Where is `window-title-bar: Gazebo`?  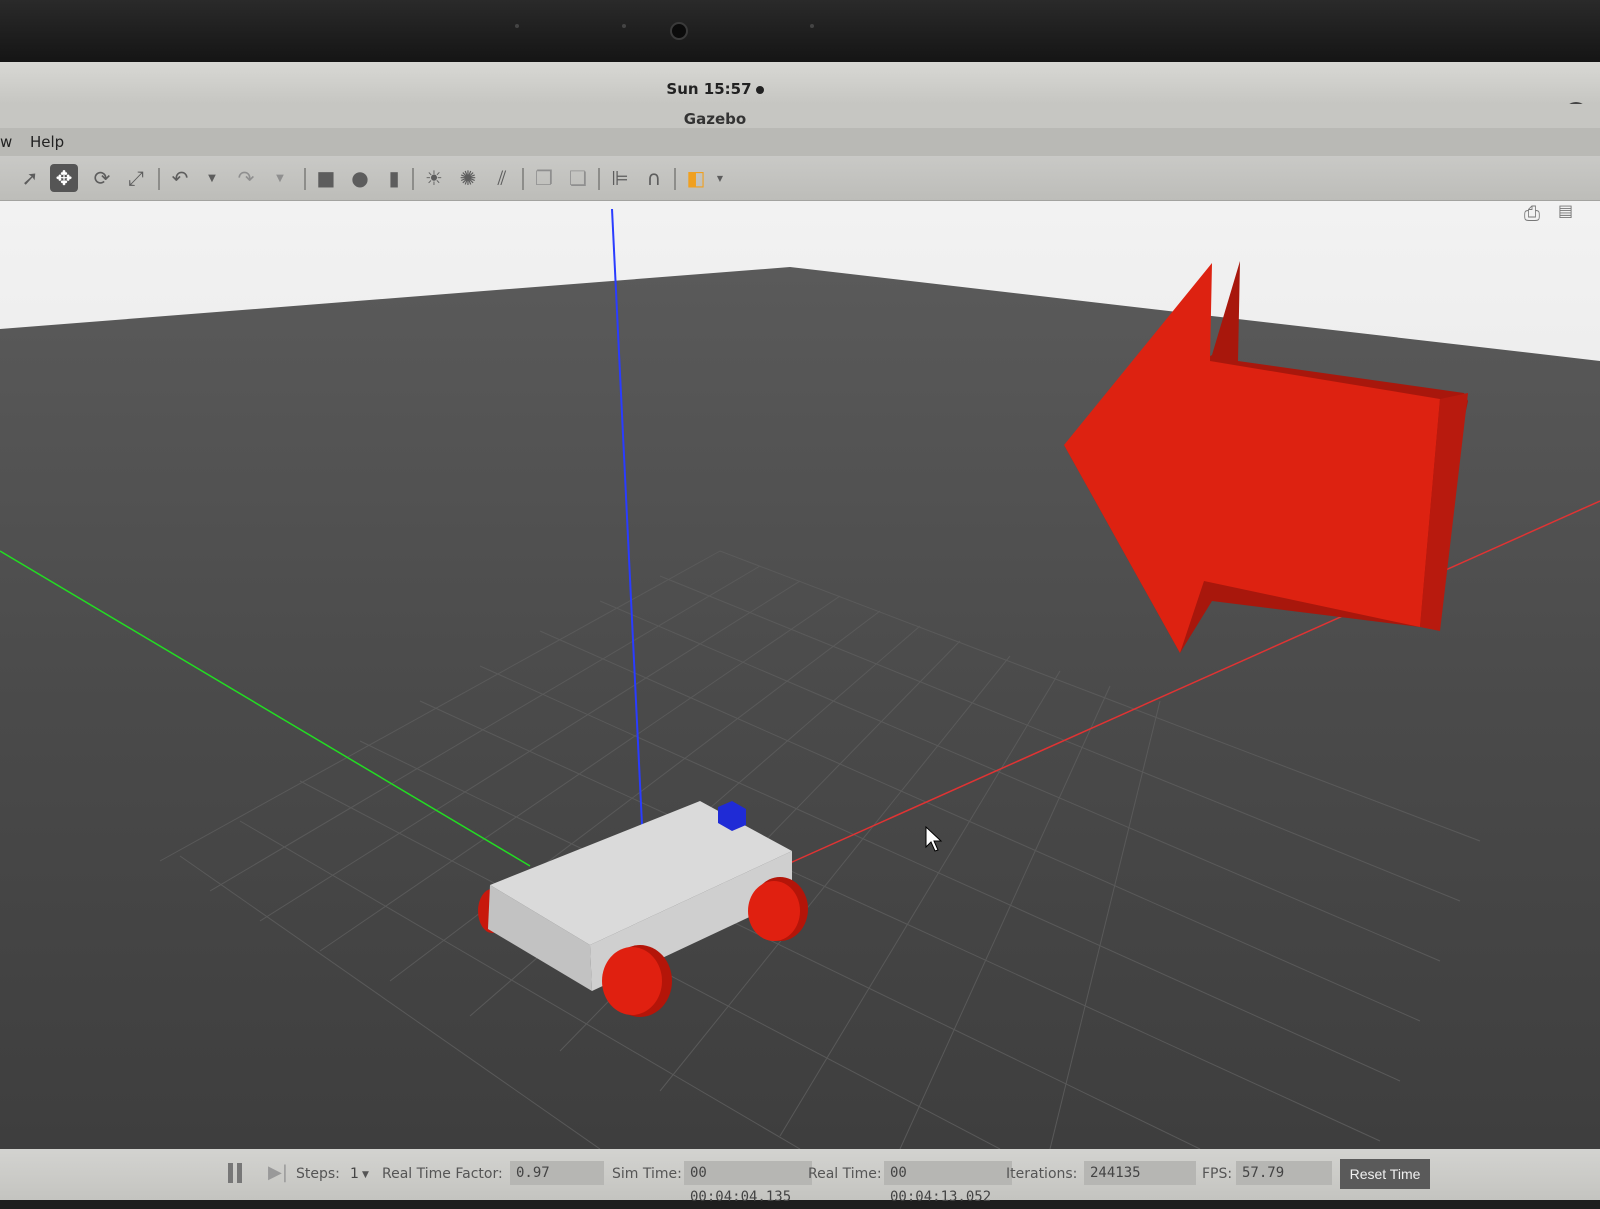
window-title-bar: Gazebo is located at coordinates (800, 116).